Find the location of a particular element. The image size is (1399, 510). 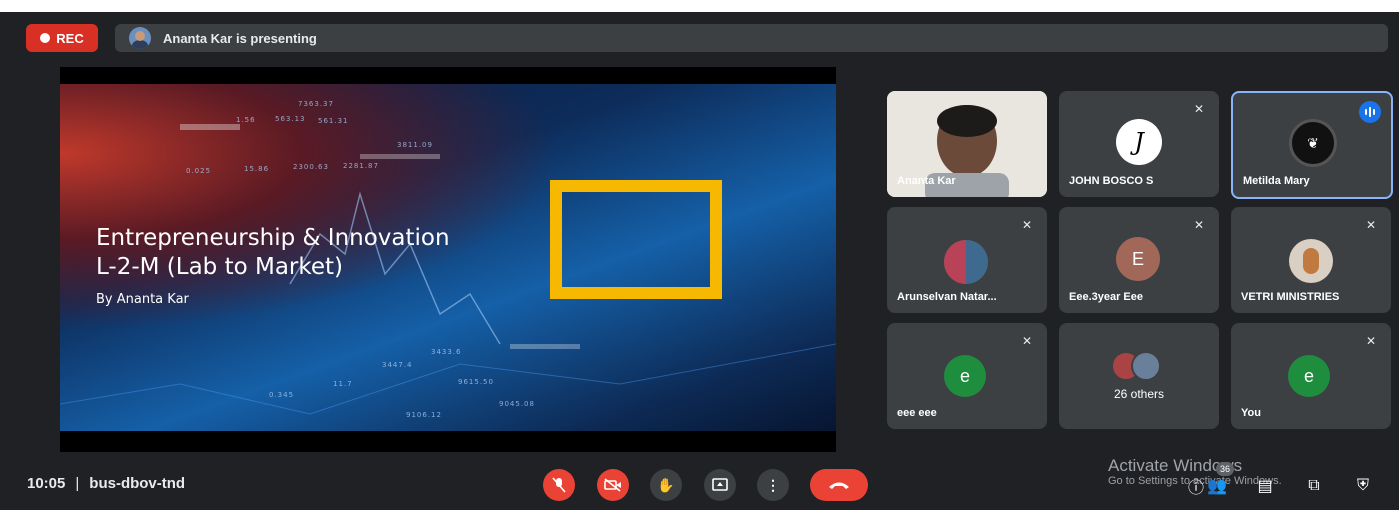

participant-tile-eee-3year: ✕ E Eee.3year Eee is located at coordinates (1139, 260).